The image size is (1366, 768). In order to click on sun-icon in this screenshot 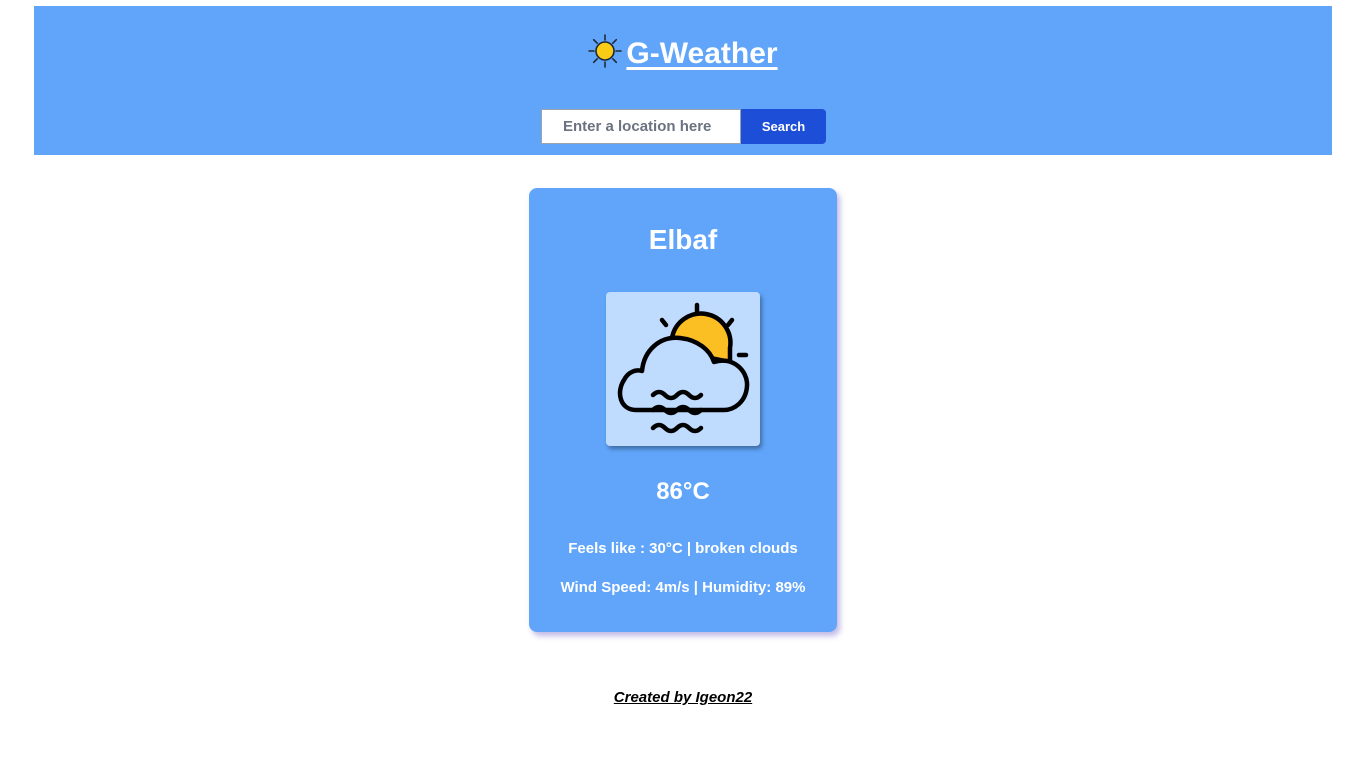, I will do `click(605, 53)`.